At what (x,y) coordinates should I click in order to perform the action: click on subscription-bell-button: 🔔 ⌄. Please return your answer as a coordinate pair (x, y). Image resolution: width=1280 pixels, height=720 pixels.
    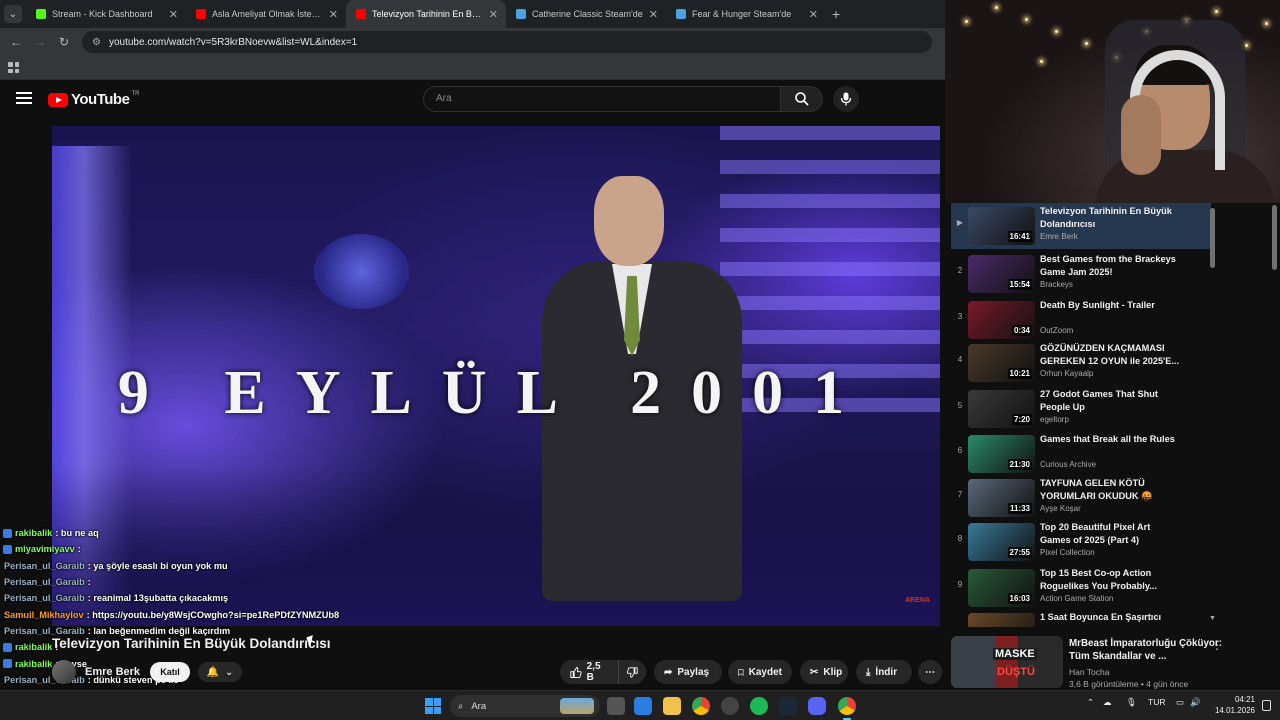
    Looking at the image, I should click on (220, 672).